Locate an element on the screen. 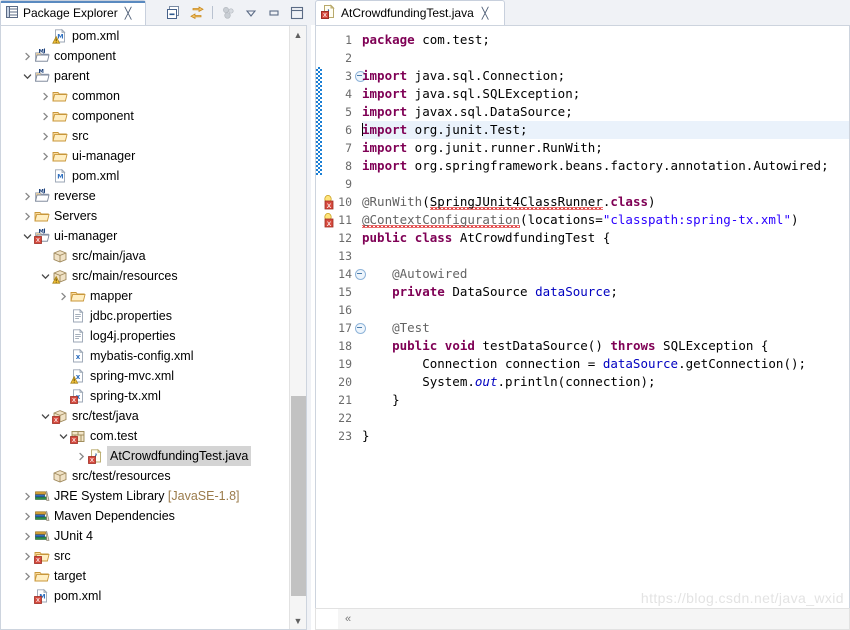 The height and width of the screenshot is (630, 850). tree-item: ui-manager is located at coordinates (145, 156).